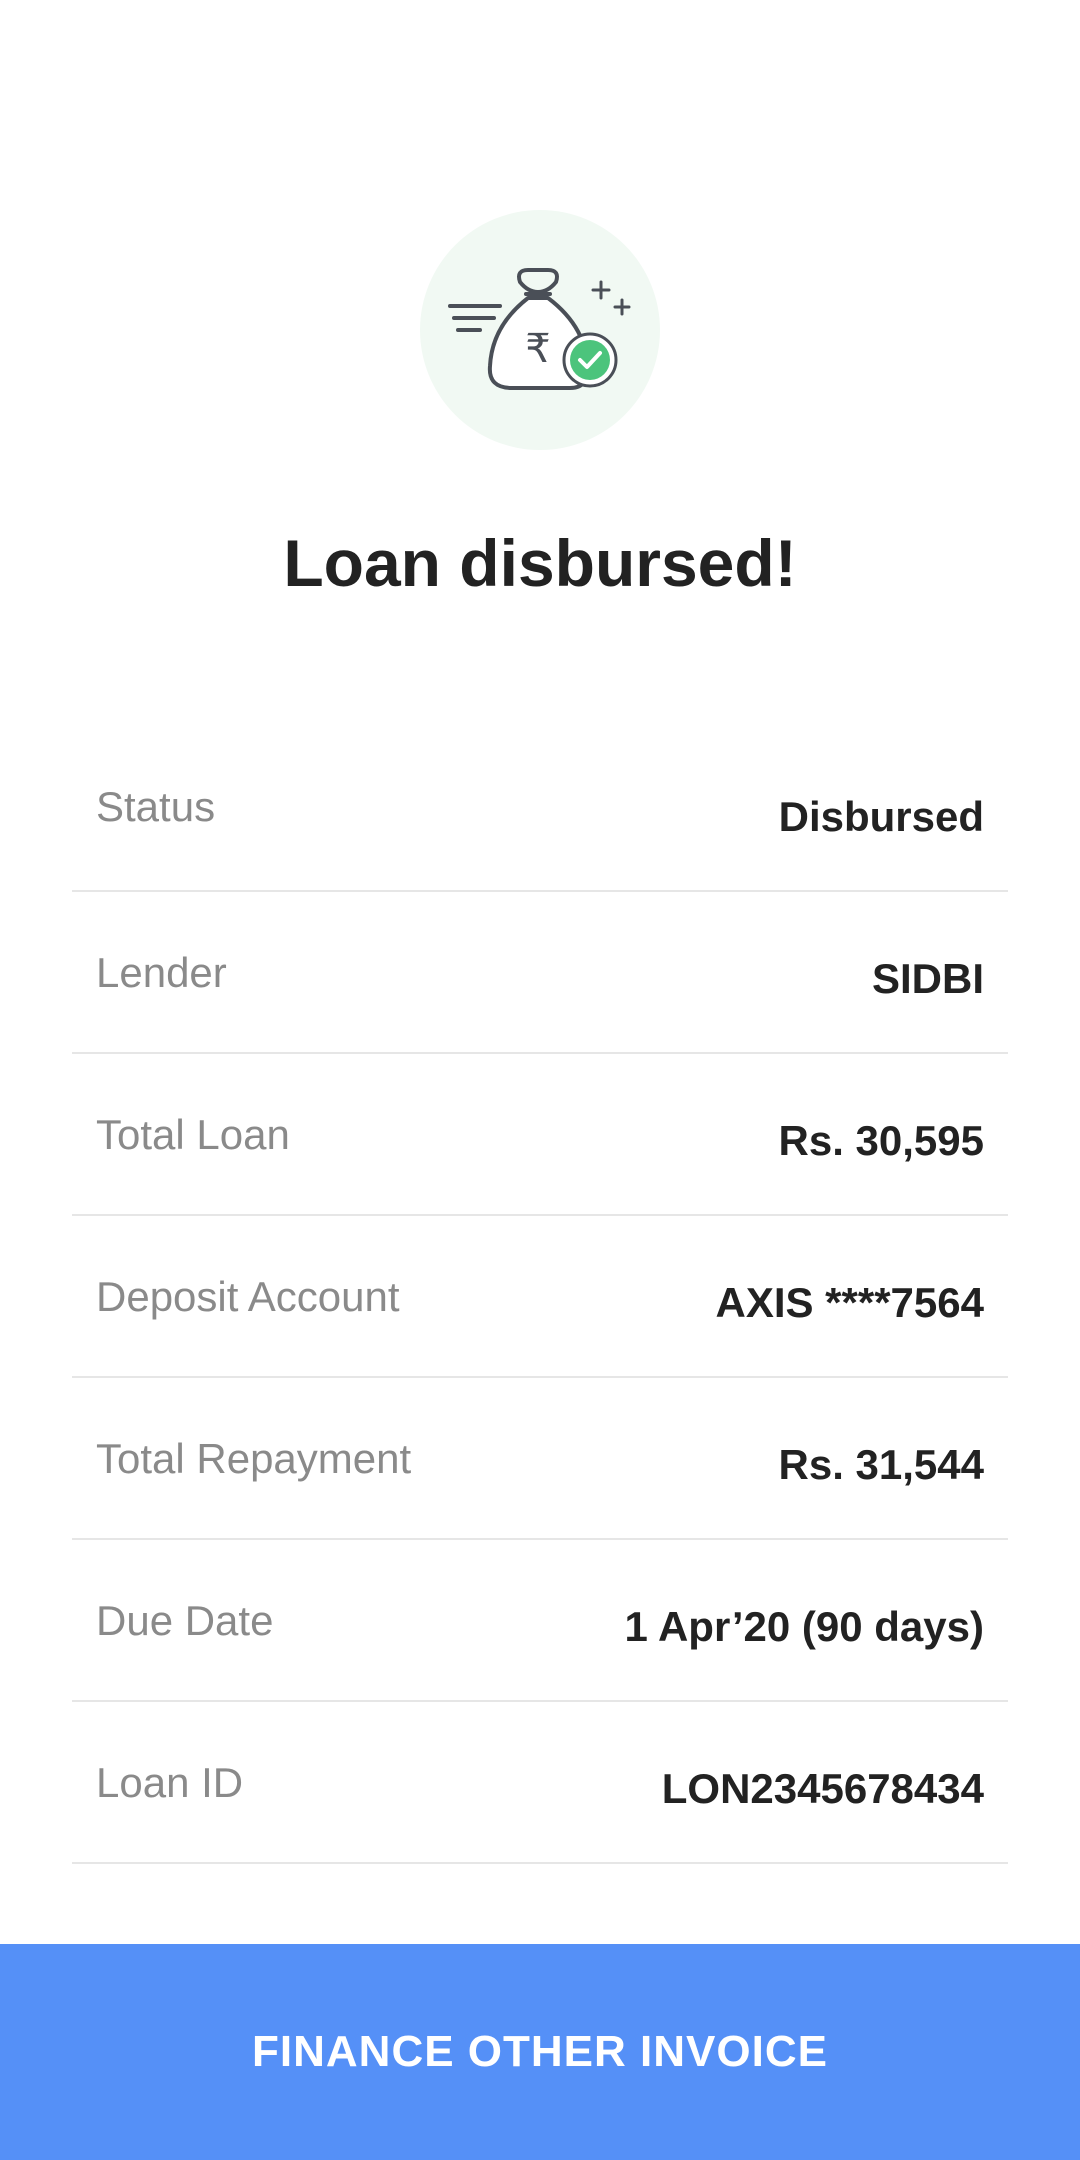 Image resolution: width=1080 pixels, height=2160 pixels. Describe the element at coordinates (881, 1464) in the screenshot. I see `detail-value: Rs. 31,544` at that location.